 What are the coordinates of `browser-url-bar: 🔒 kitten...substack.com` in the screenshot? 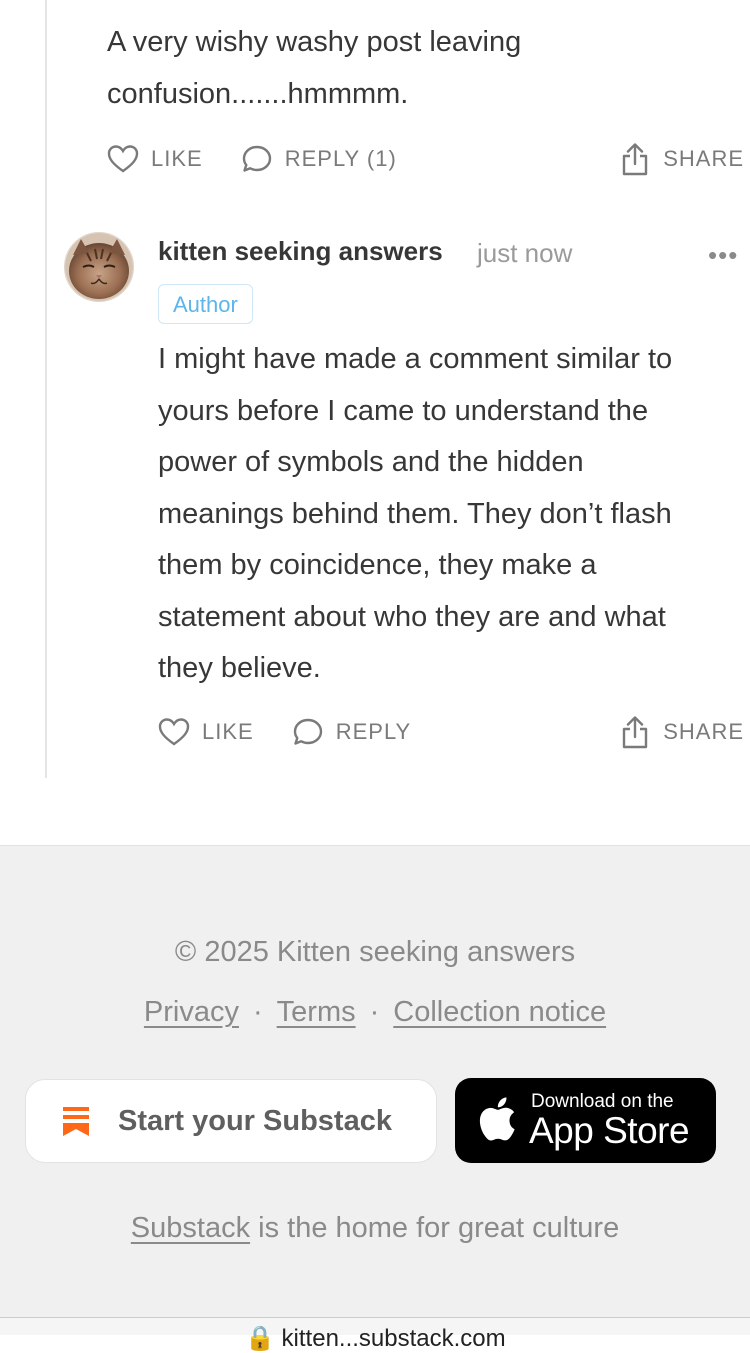 It's located at (375, 1334).